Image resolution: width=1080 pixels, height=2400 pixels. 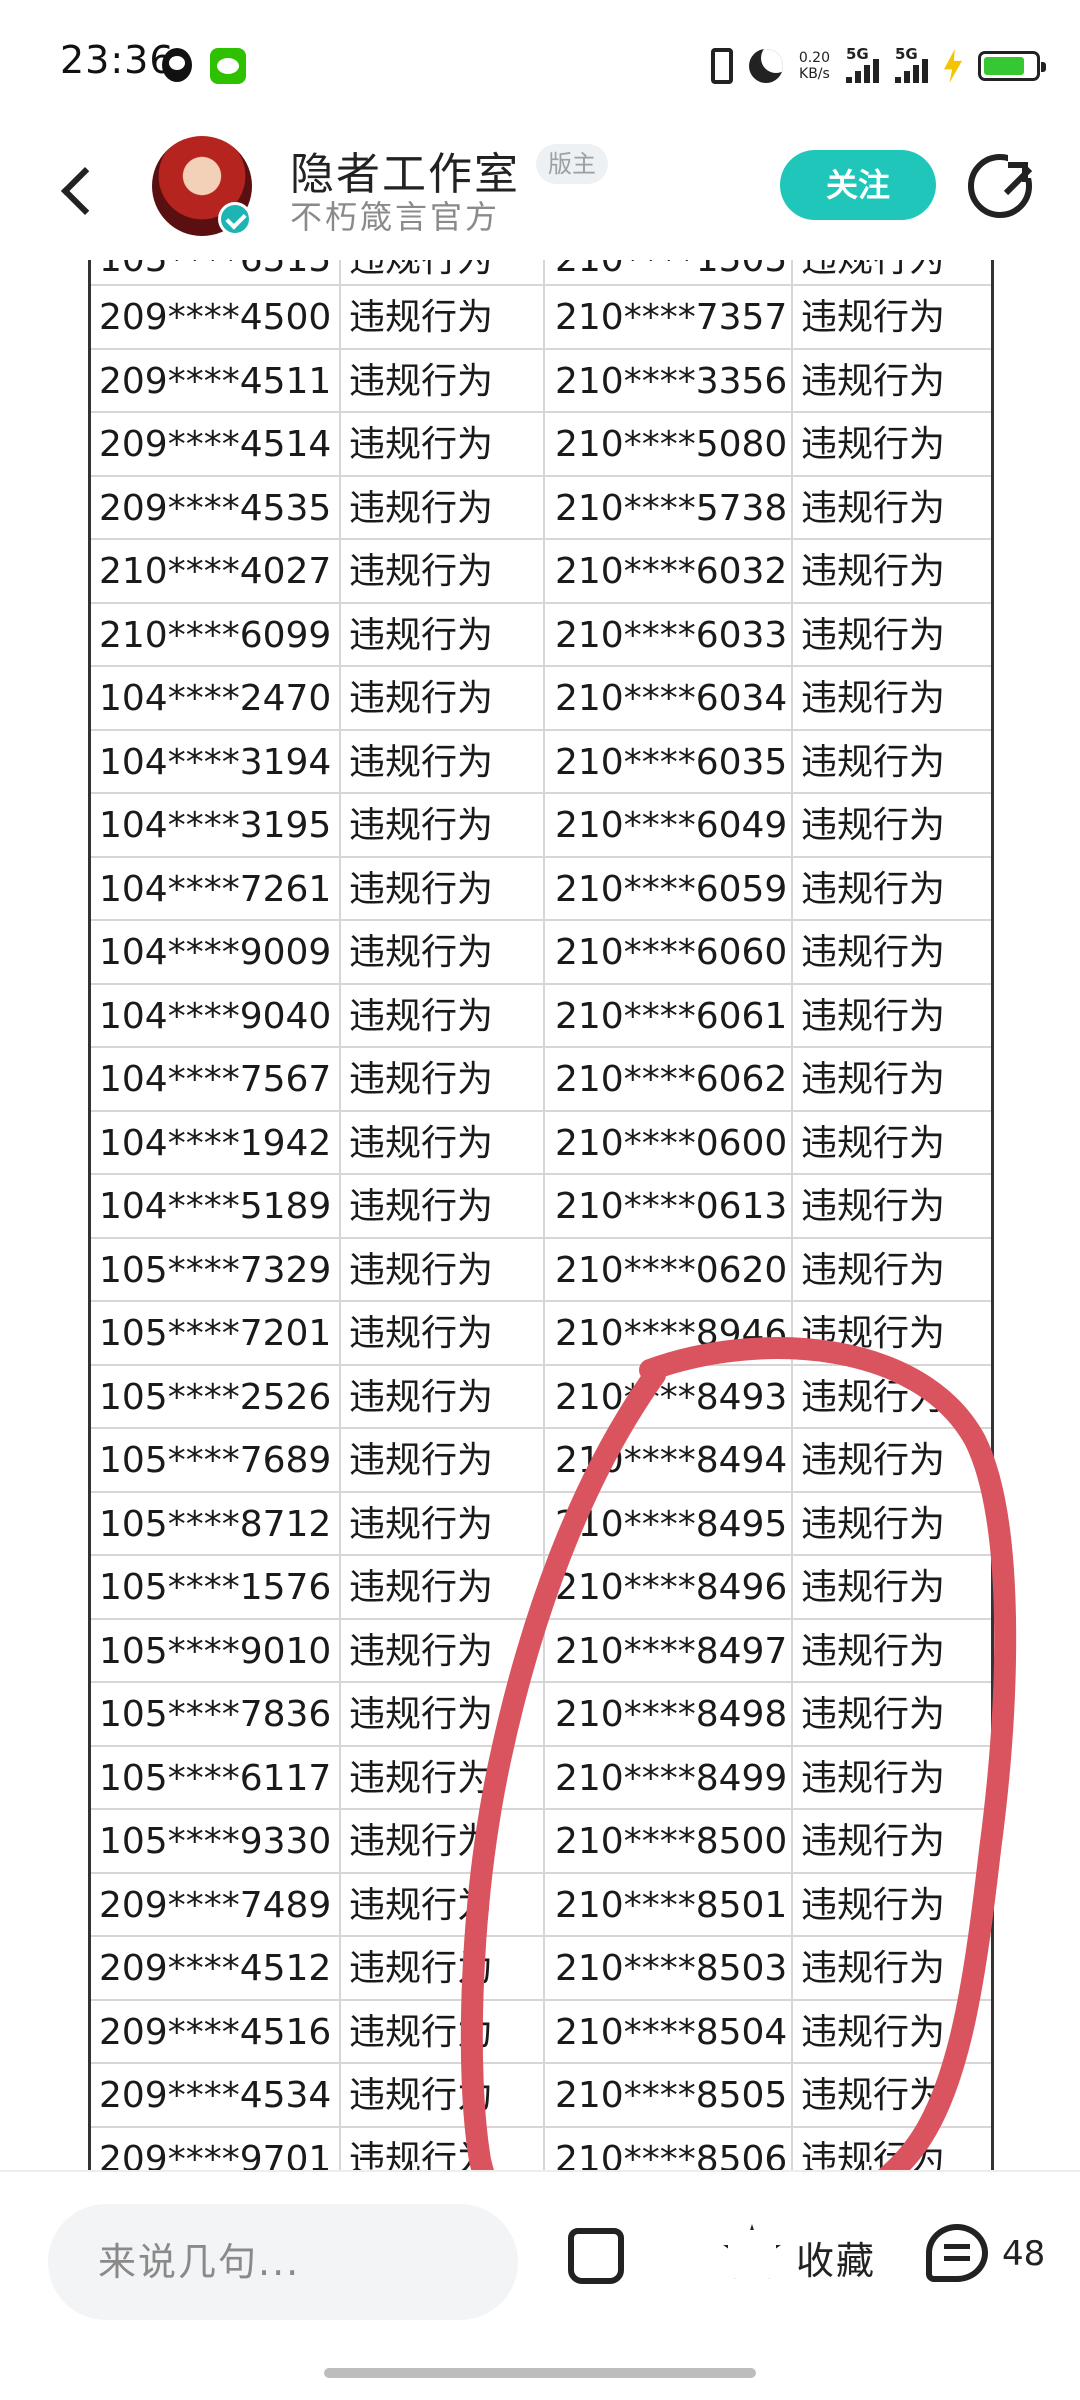 What do you see at coordinates (669, 444) in the screenshot?
I see `table-cell: 210****5080` at bounding box center [669, 444].